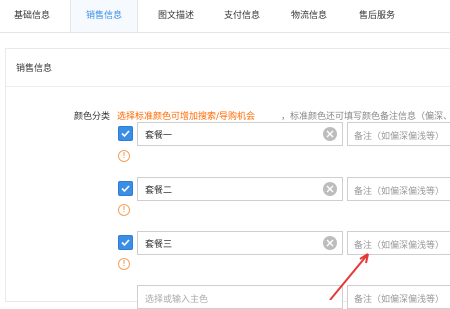 The width and height of the screenshot is (450, 309). I want to click on row1-note-input: 备注（如偏深偏浅等）, so click(398, 134).